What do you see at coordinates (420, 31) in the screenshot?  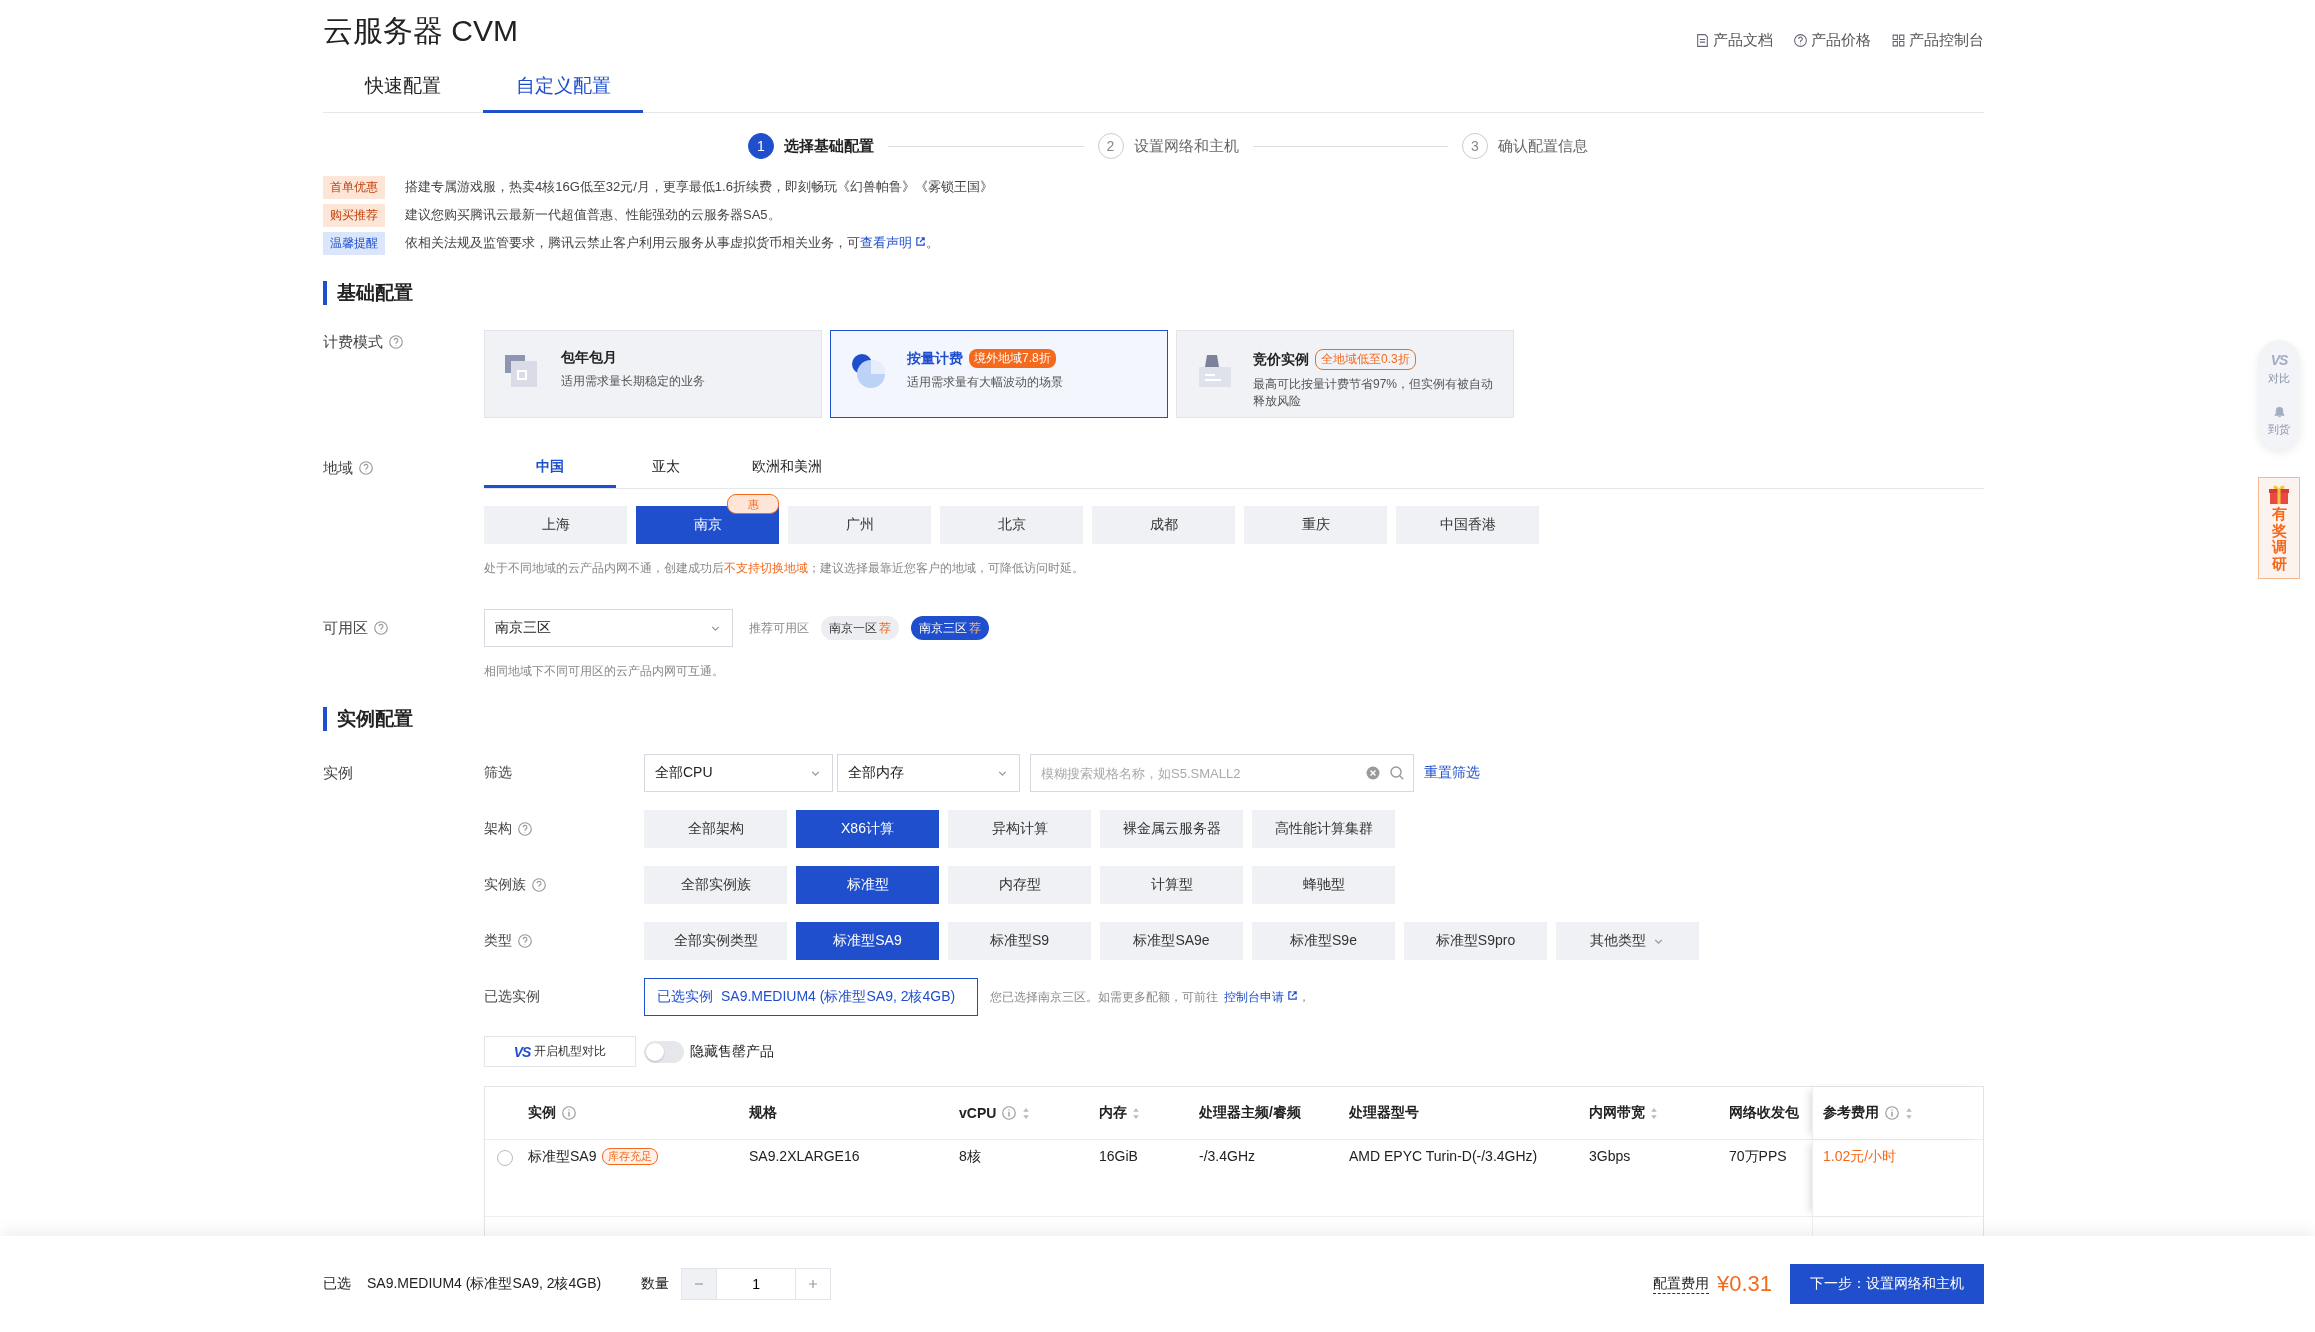 I see `page-title: 云服务器 CVM` at bounding box center [420, 31].